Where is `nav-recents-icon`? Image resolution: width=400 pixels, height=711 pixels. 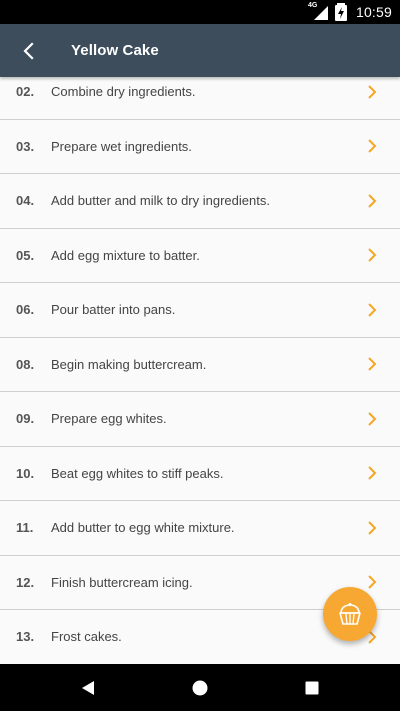 nav-recents-icon is located at coordinates (312, 687).